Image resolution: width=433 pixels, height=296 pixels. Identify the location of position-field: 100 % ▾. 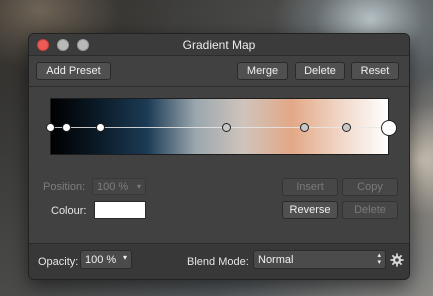
(119, 186).